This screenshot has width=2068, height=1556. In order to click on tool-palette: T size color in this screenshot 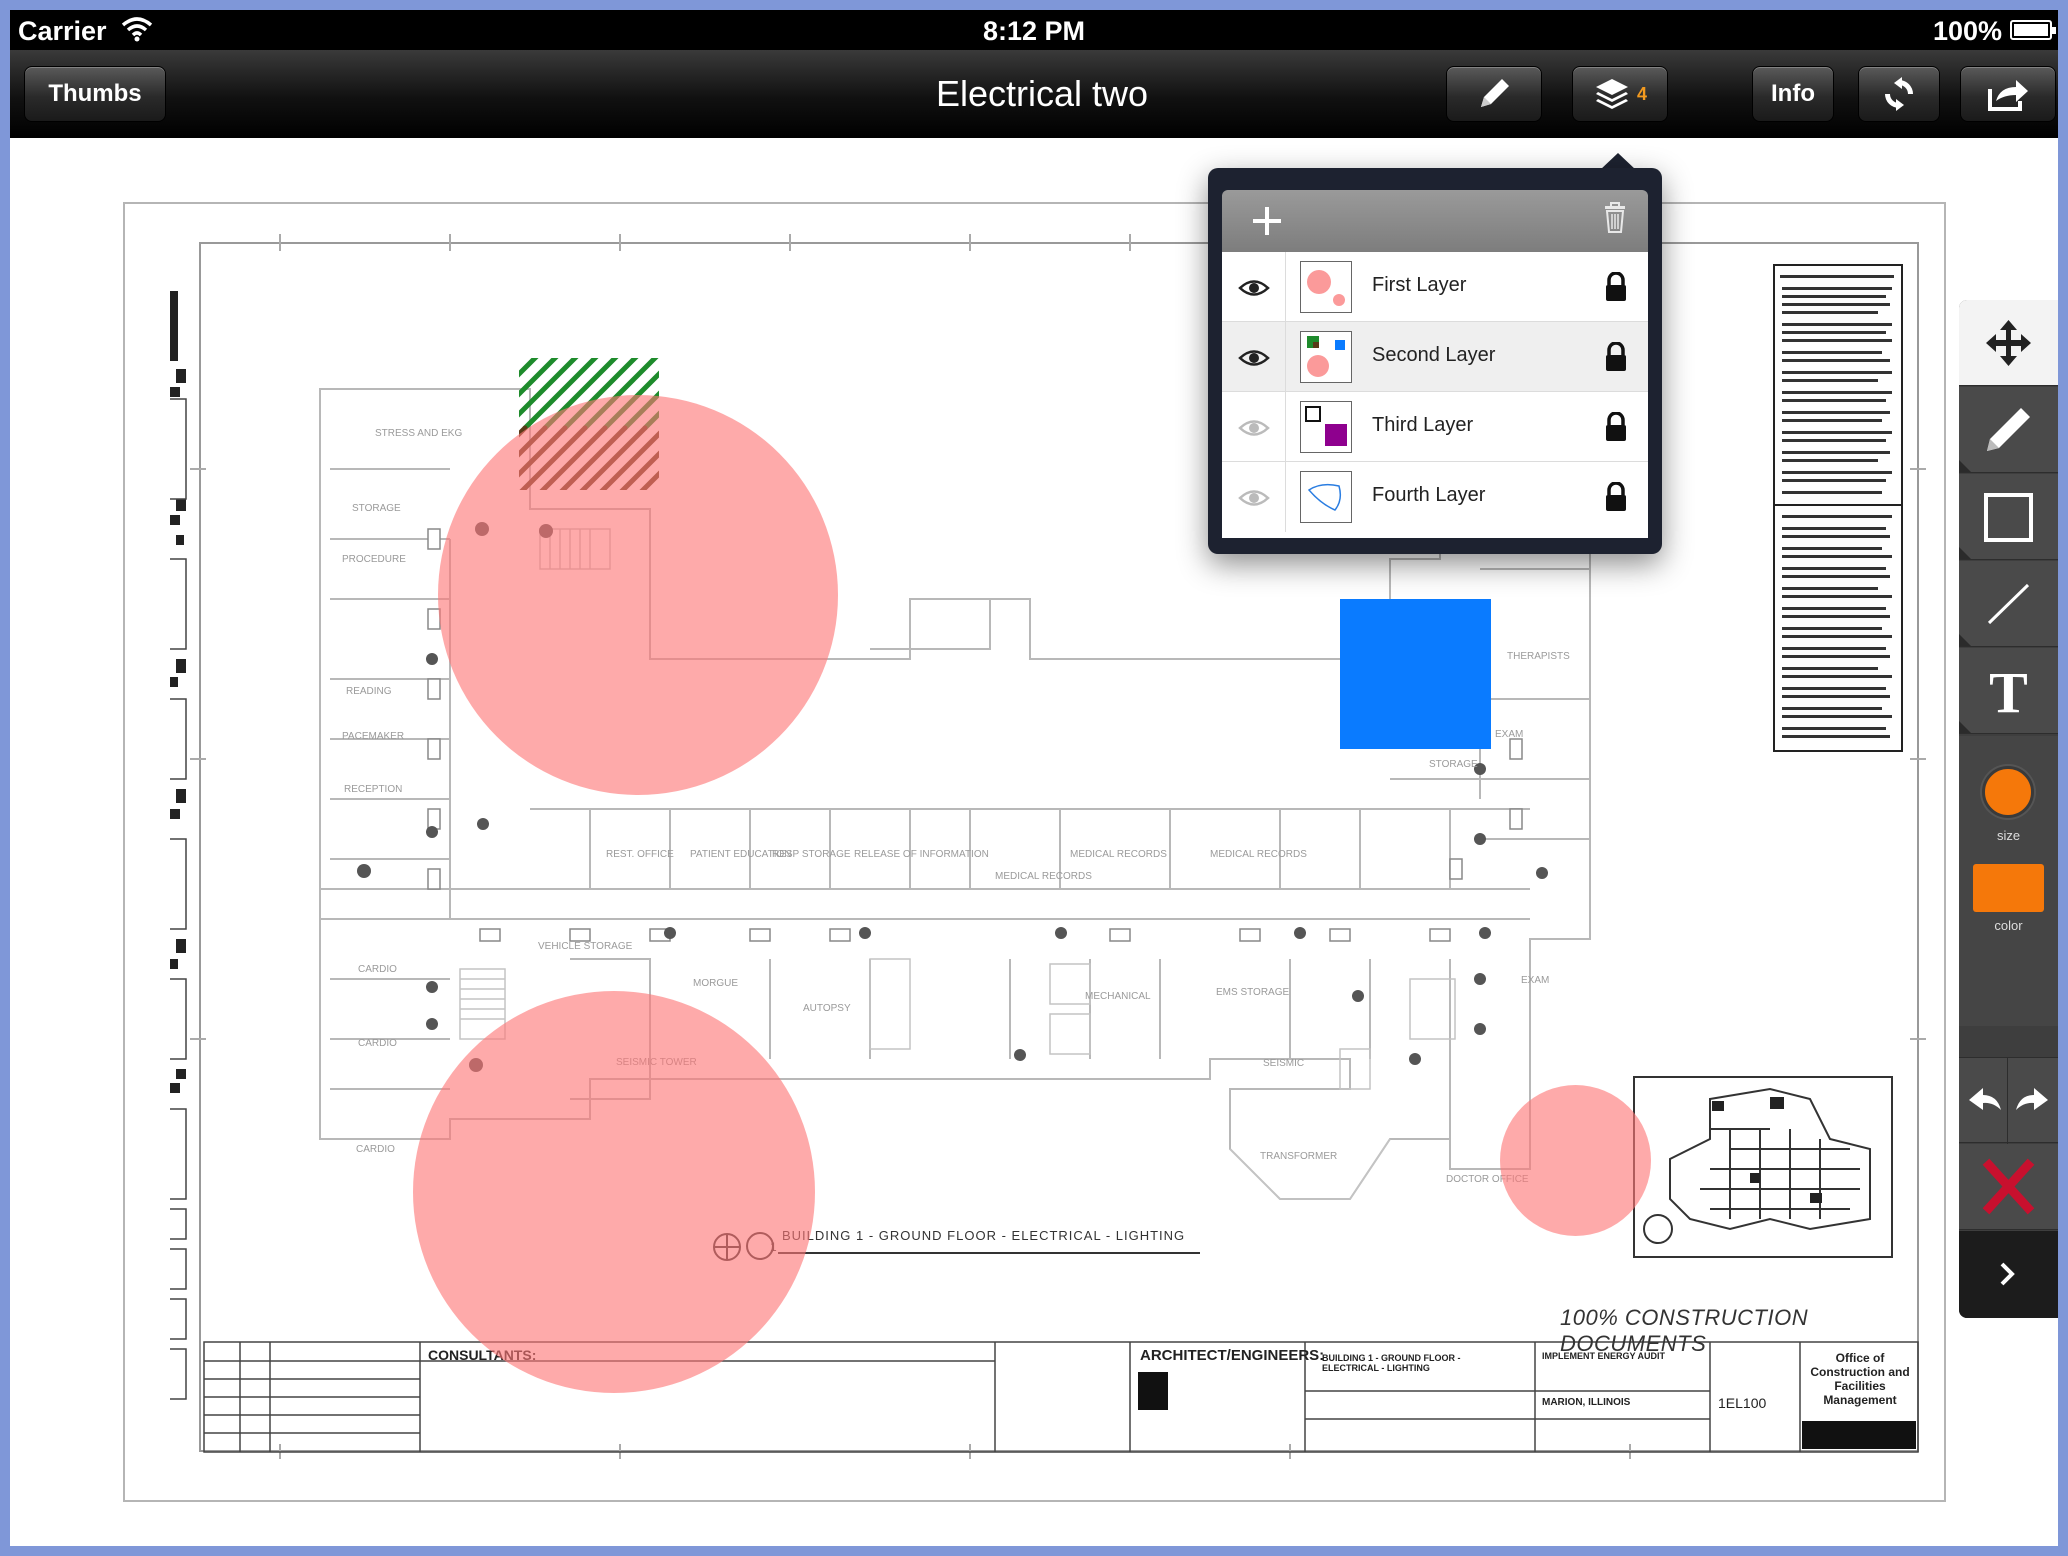, I will do `click(2008, 809)`.